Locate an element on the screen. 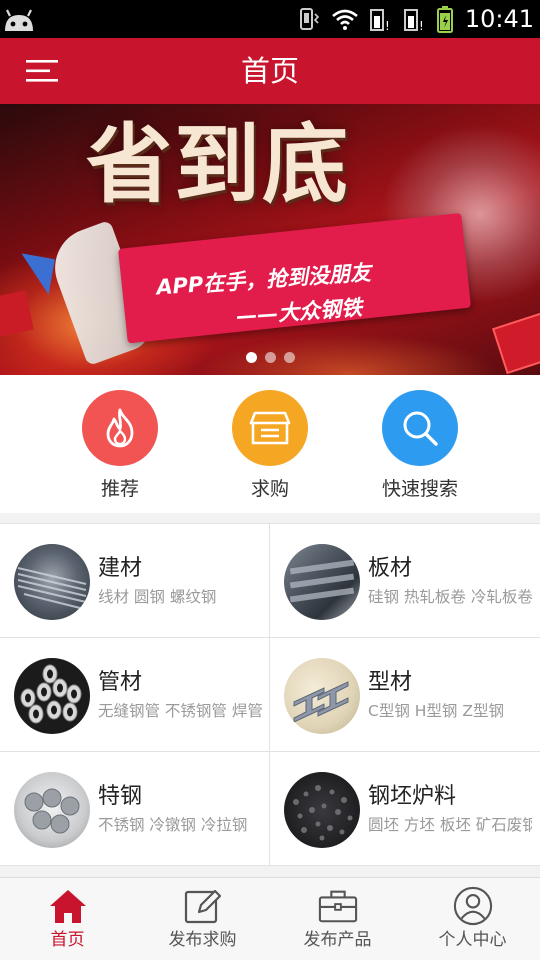  ore-image is located at coordinates (322, 810).